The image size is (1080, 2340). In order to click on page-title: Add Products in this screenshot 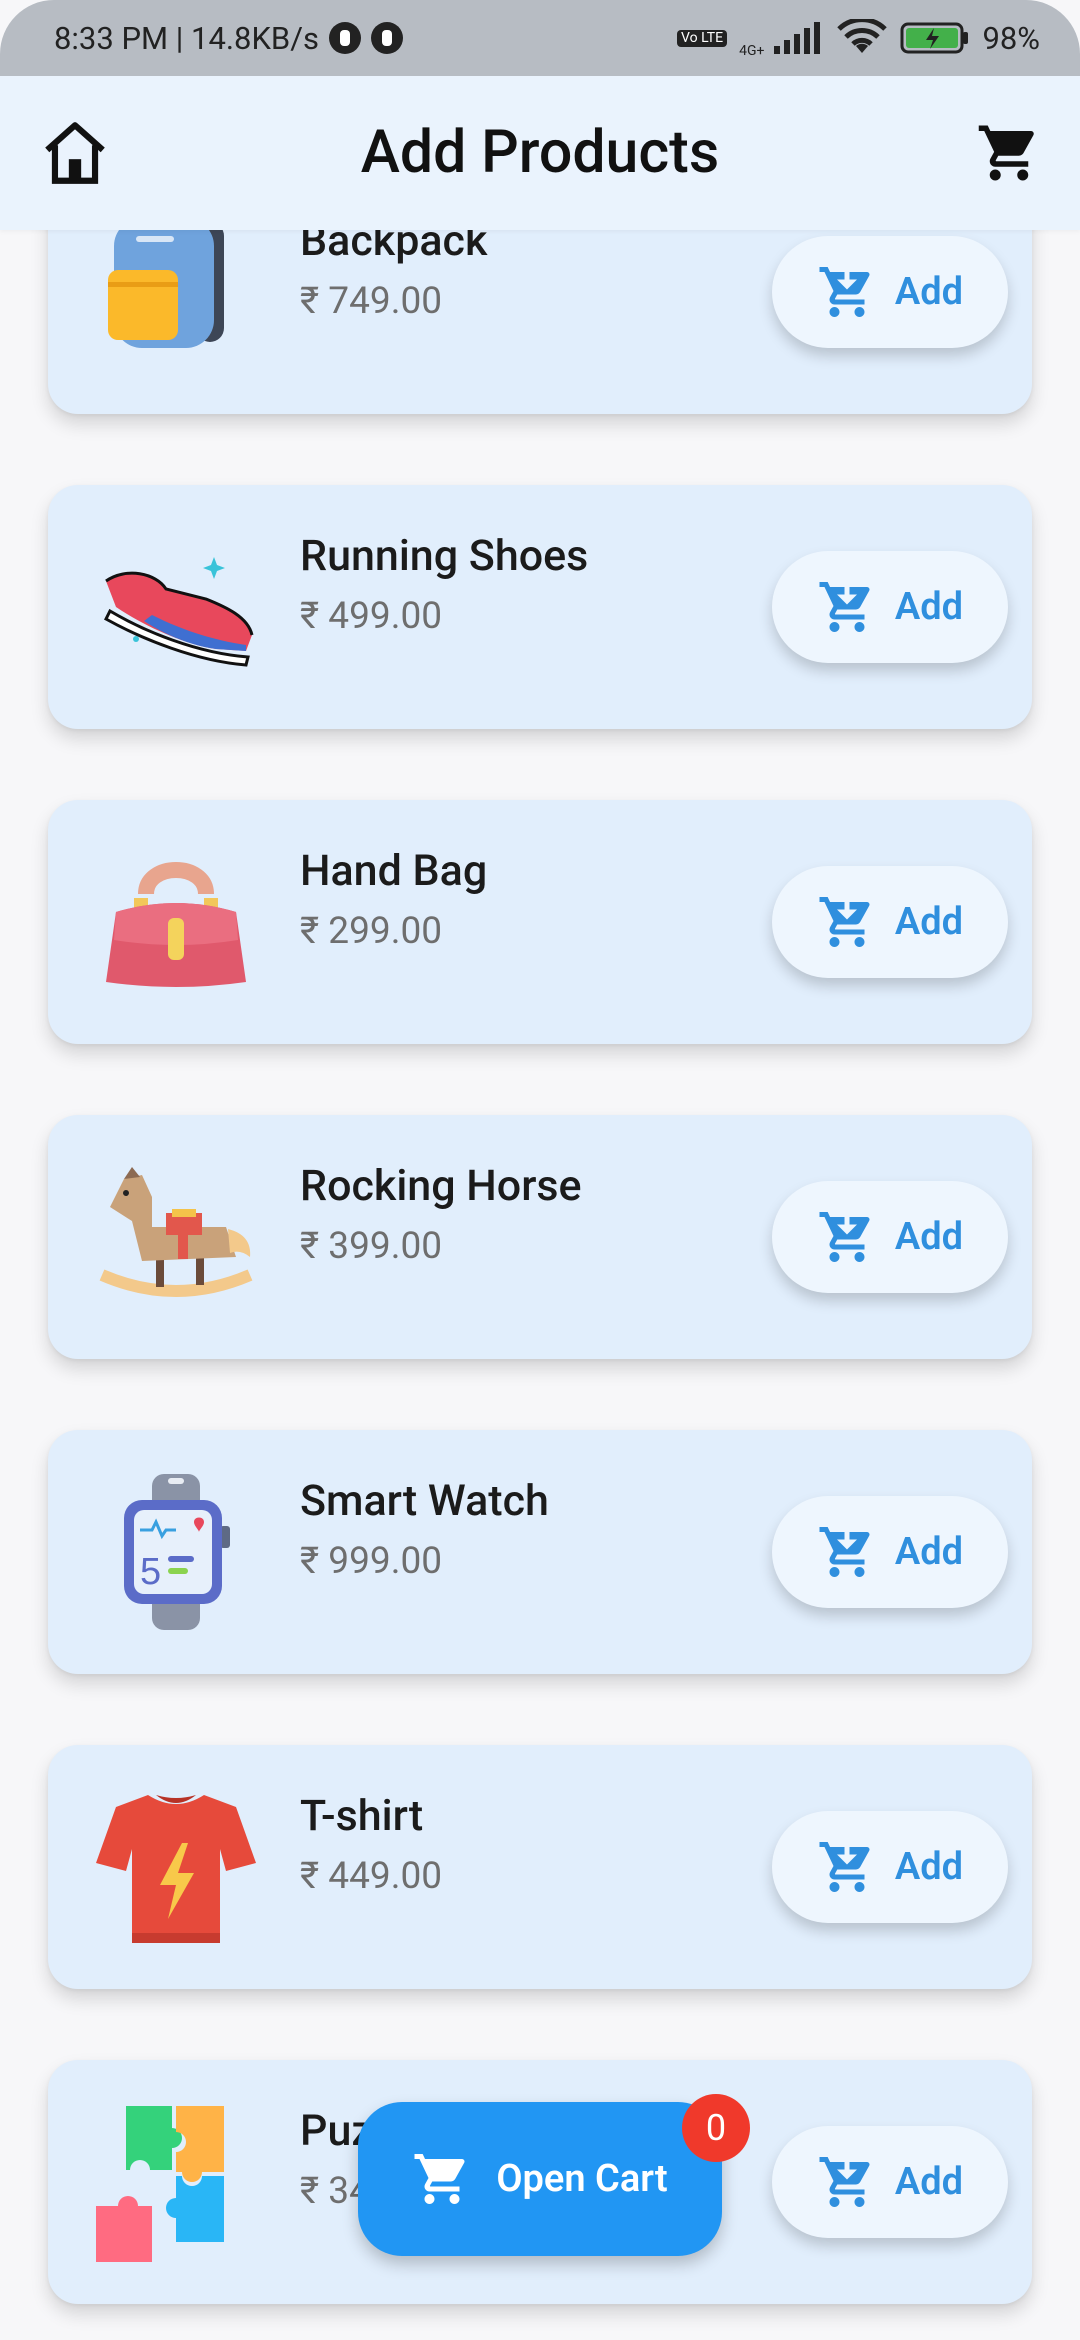, I will do `click(540, 152)`.